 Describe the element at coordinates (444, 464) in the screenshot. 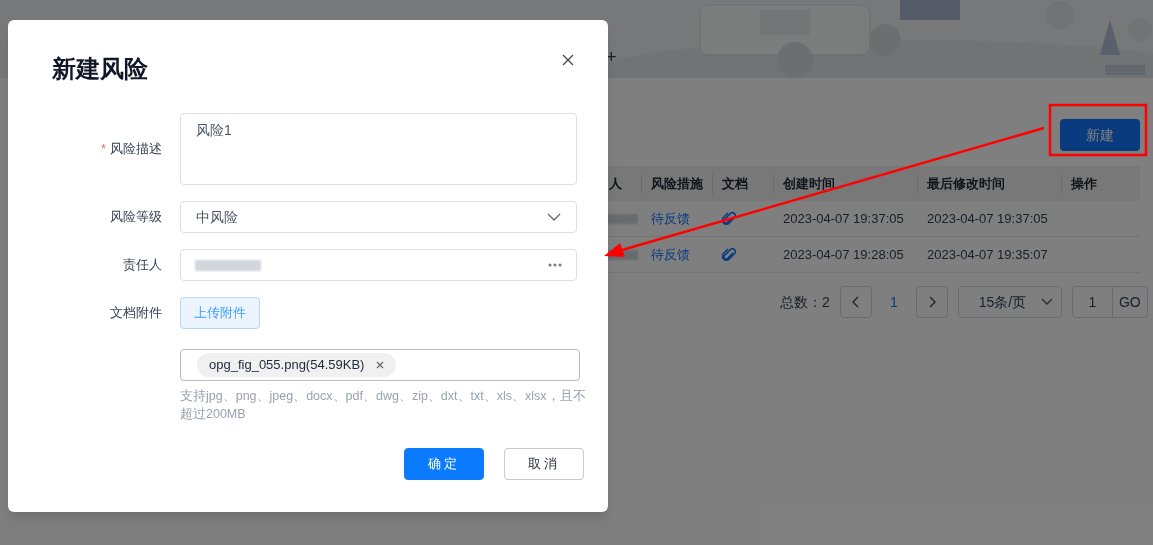

I see `confirm-button: 确定` at that location.